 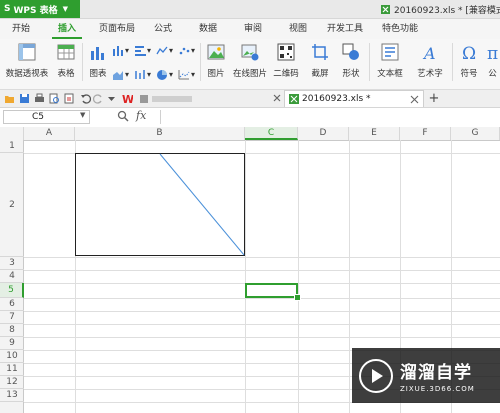 I want to click on tab-page-layout: 页面布局, so click(x=117, y=29).